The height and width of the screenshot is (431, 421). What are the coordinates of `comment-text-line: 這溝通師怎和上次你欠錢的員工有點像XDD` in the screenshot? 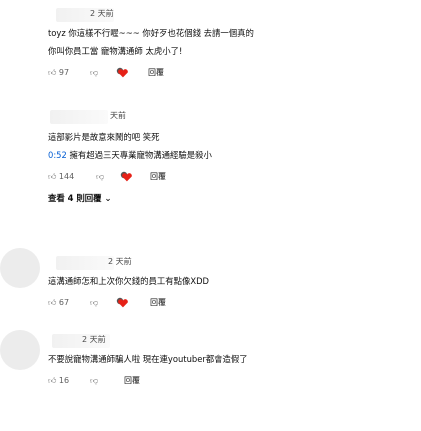 It's located at (129, 281).